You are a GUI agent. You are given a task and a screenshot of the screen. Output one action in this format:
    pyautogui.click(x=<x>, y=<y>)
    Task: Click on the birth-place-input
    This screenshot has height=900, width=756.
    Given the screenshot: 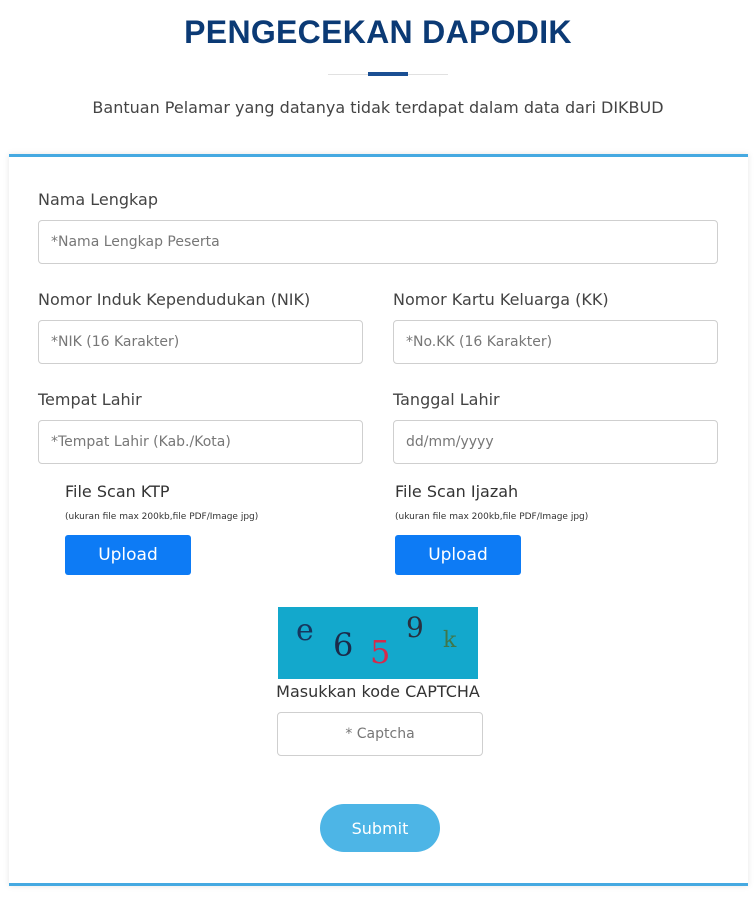 What is the action you would take?
    pyautogui.click(x=200, y=442)
    